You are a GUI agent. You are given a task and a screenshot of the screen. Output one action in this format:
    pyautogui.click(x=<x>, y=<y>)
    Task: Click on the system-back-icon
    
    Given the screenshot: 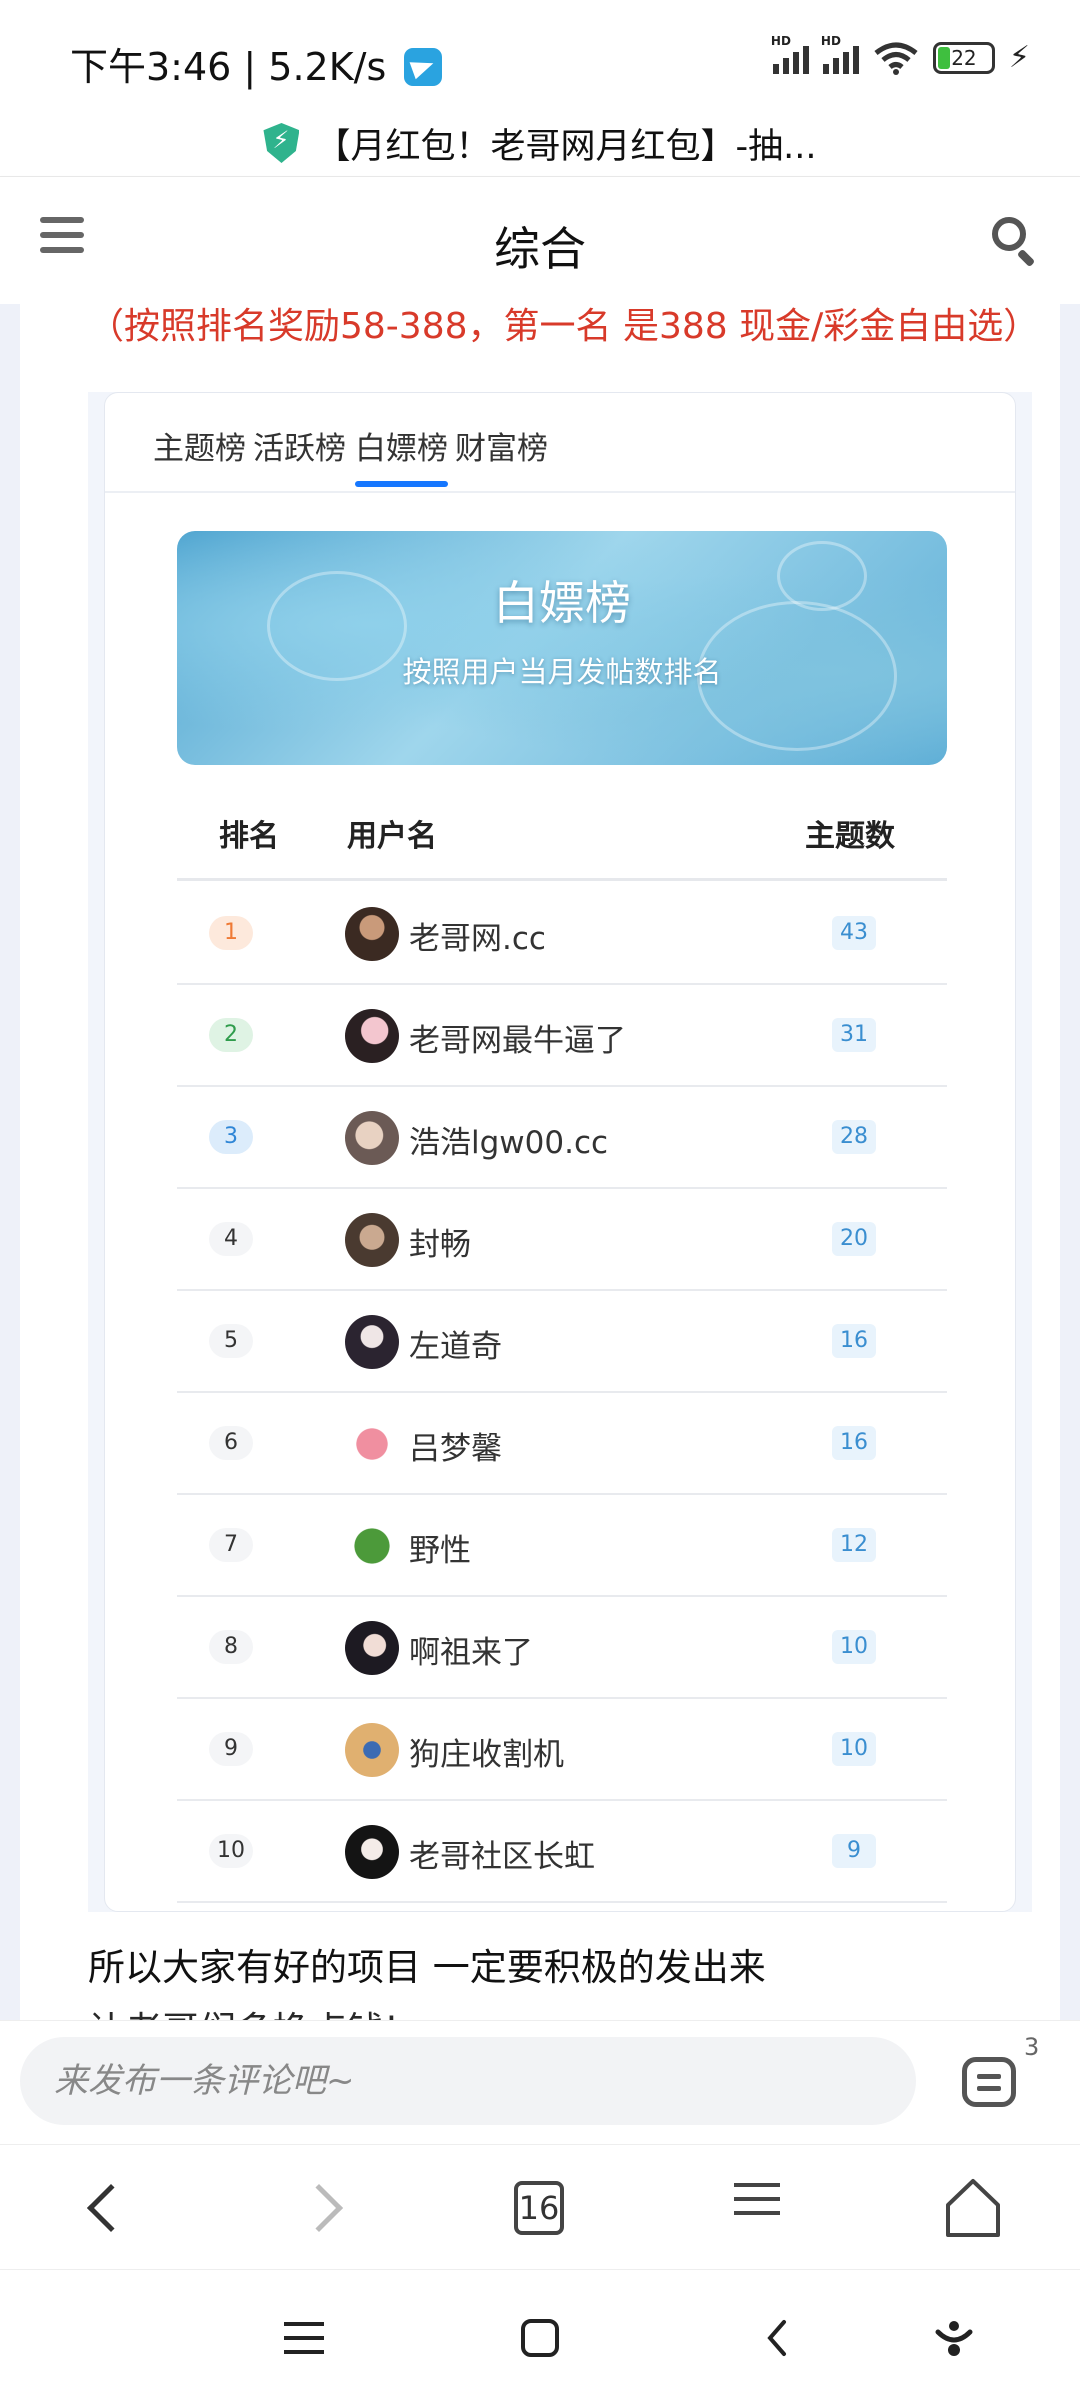 What is the action you would take?
    pyautogui.click(x=776, y=2338)
    